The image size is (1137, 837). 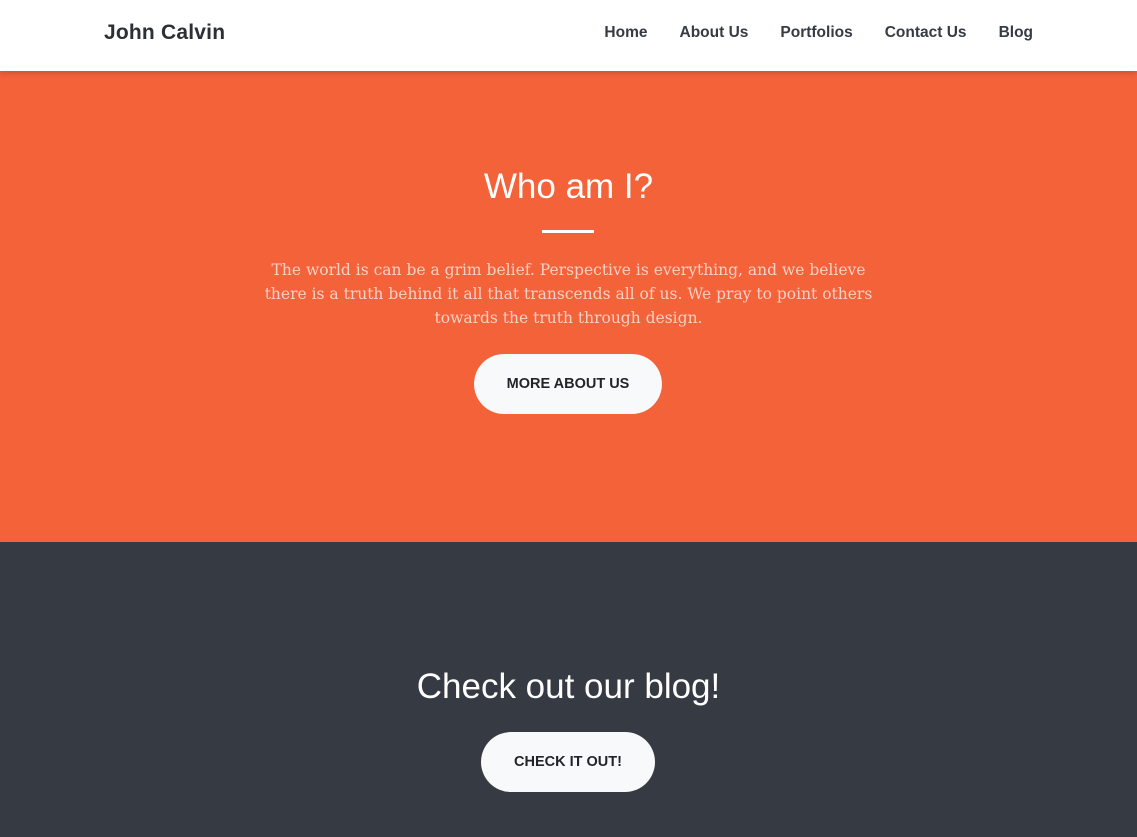 What do you see at coordinates (926, 33) in the screenshot?
I see `nav-link-contact-us: Contact Us` at bounding box center [926, 33].